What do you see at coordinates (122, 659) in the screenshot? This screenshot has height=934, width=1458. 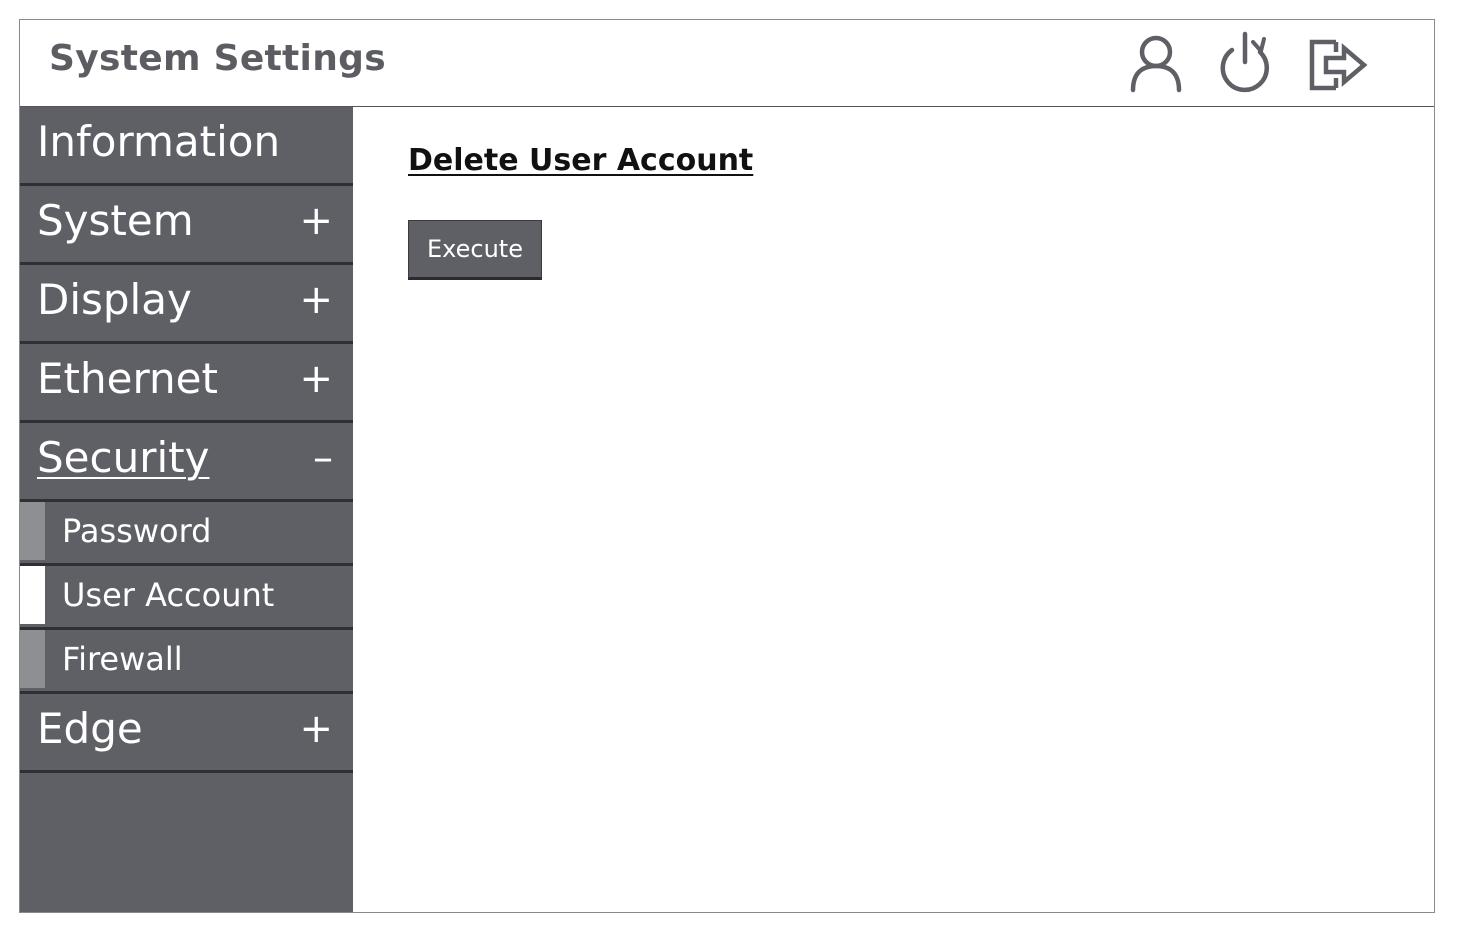 I see `sidebar-subitem-label: Firewall` at bounding box center [122, 659].